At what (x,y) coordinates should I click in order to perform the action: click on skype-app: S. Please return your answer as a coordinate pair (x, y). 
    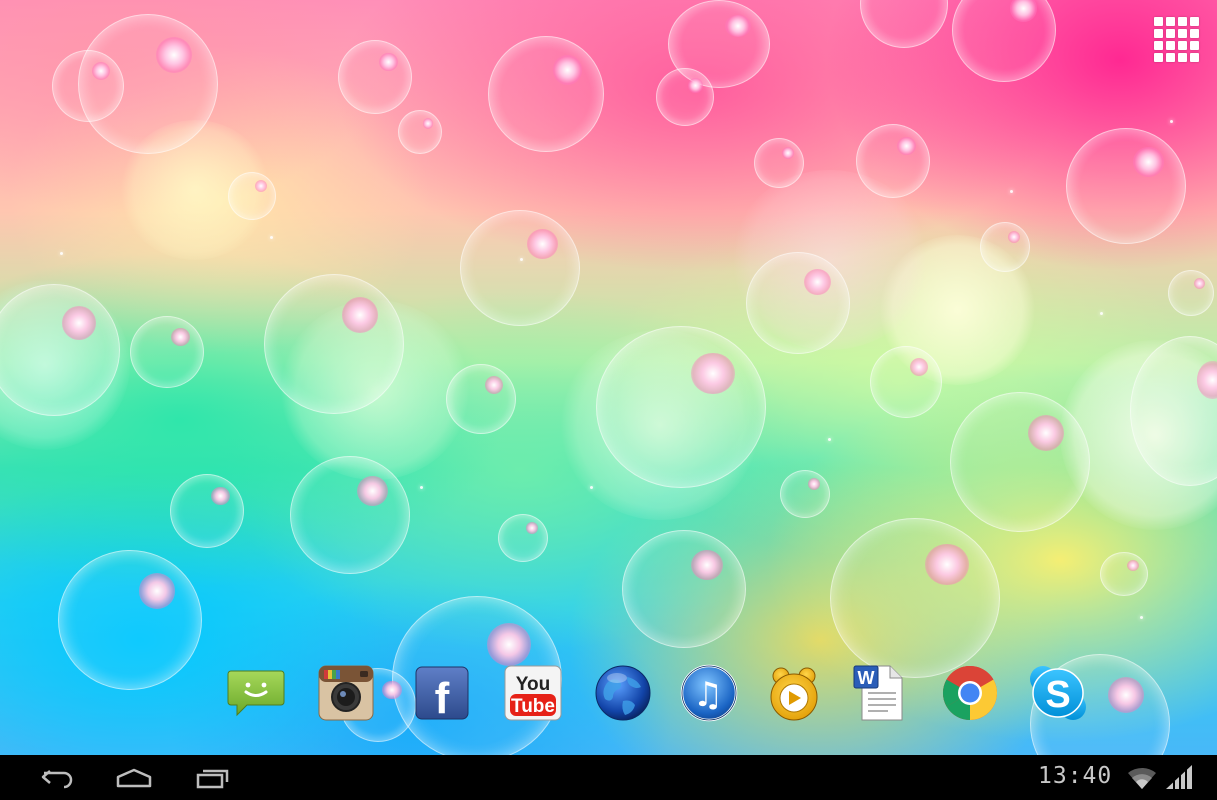
    Looking at the image, I should click on (1058, 693).